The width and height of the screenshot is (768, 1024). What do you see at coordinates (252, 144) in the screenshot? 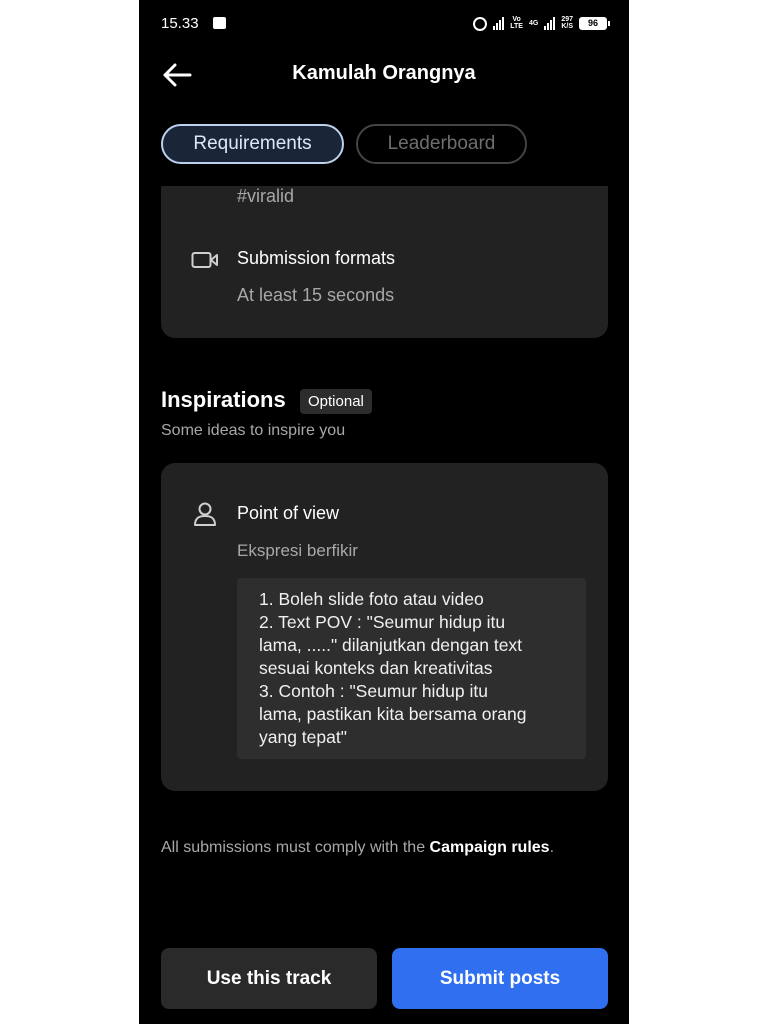
I see `tab-requirements: Requirements` at bounding box center [252, 144].